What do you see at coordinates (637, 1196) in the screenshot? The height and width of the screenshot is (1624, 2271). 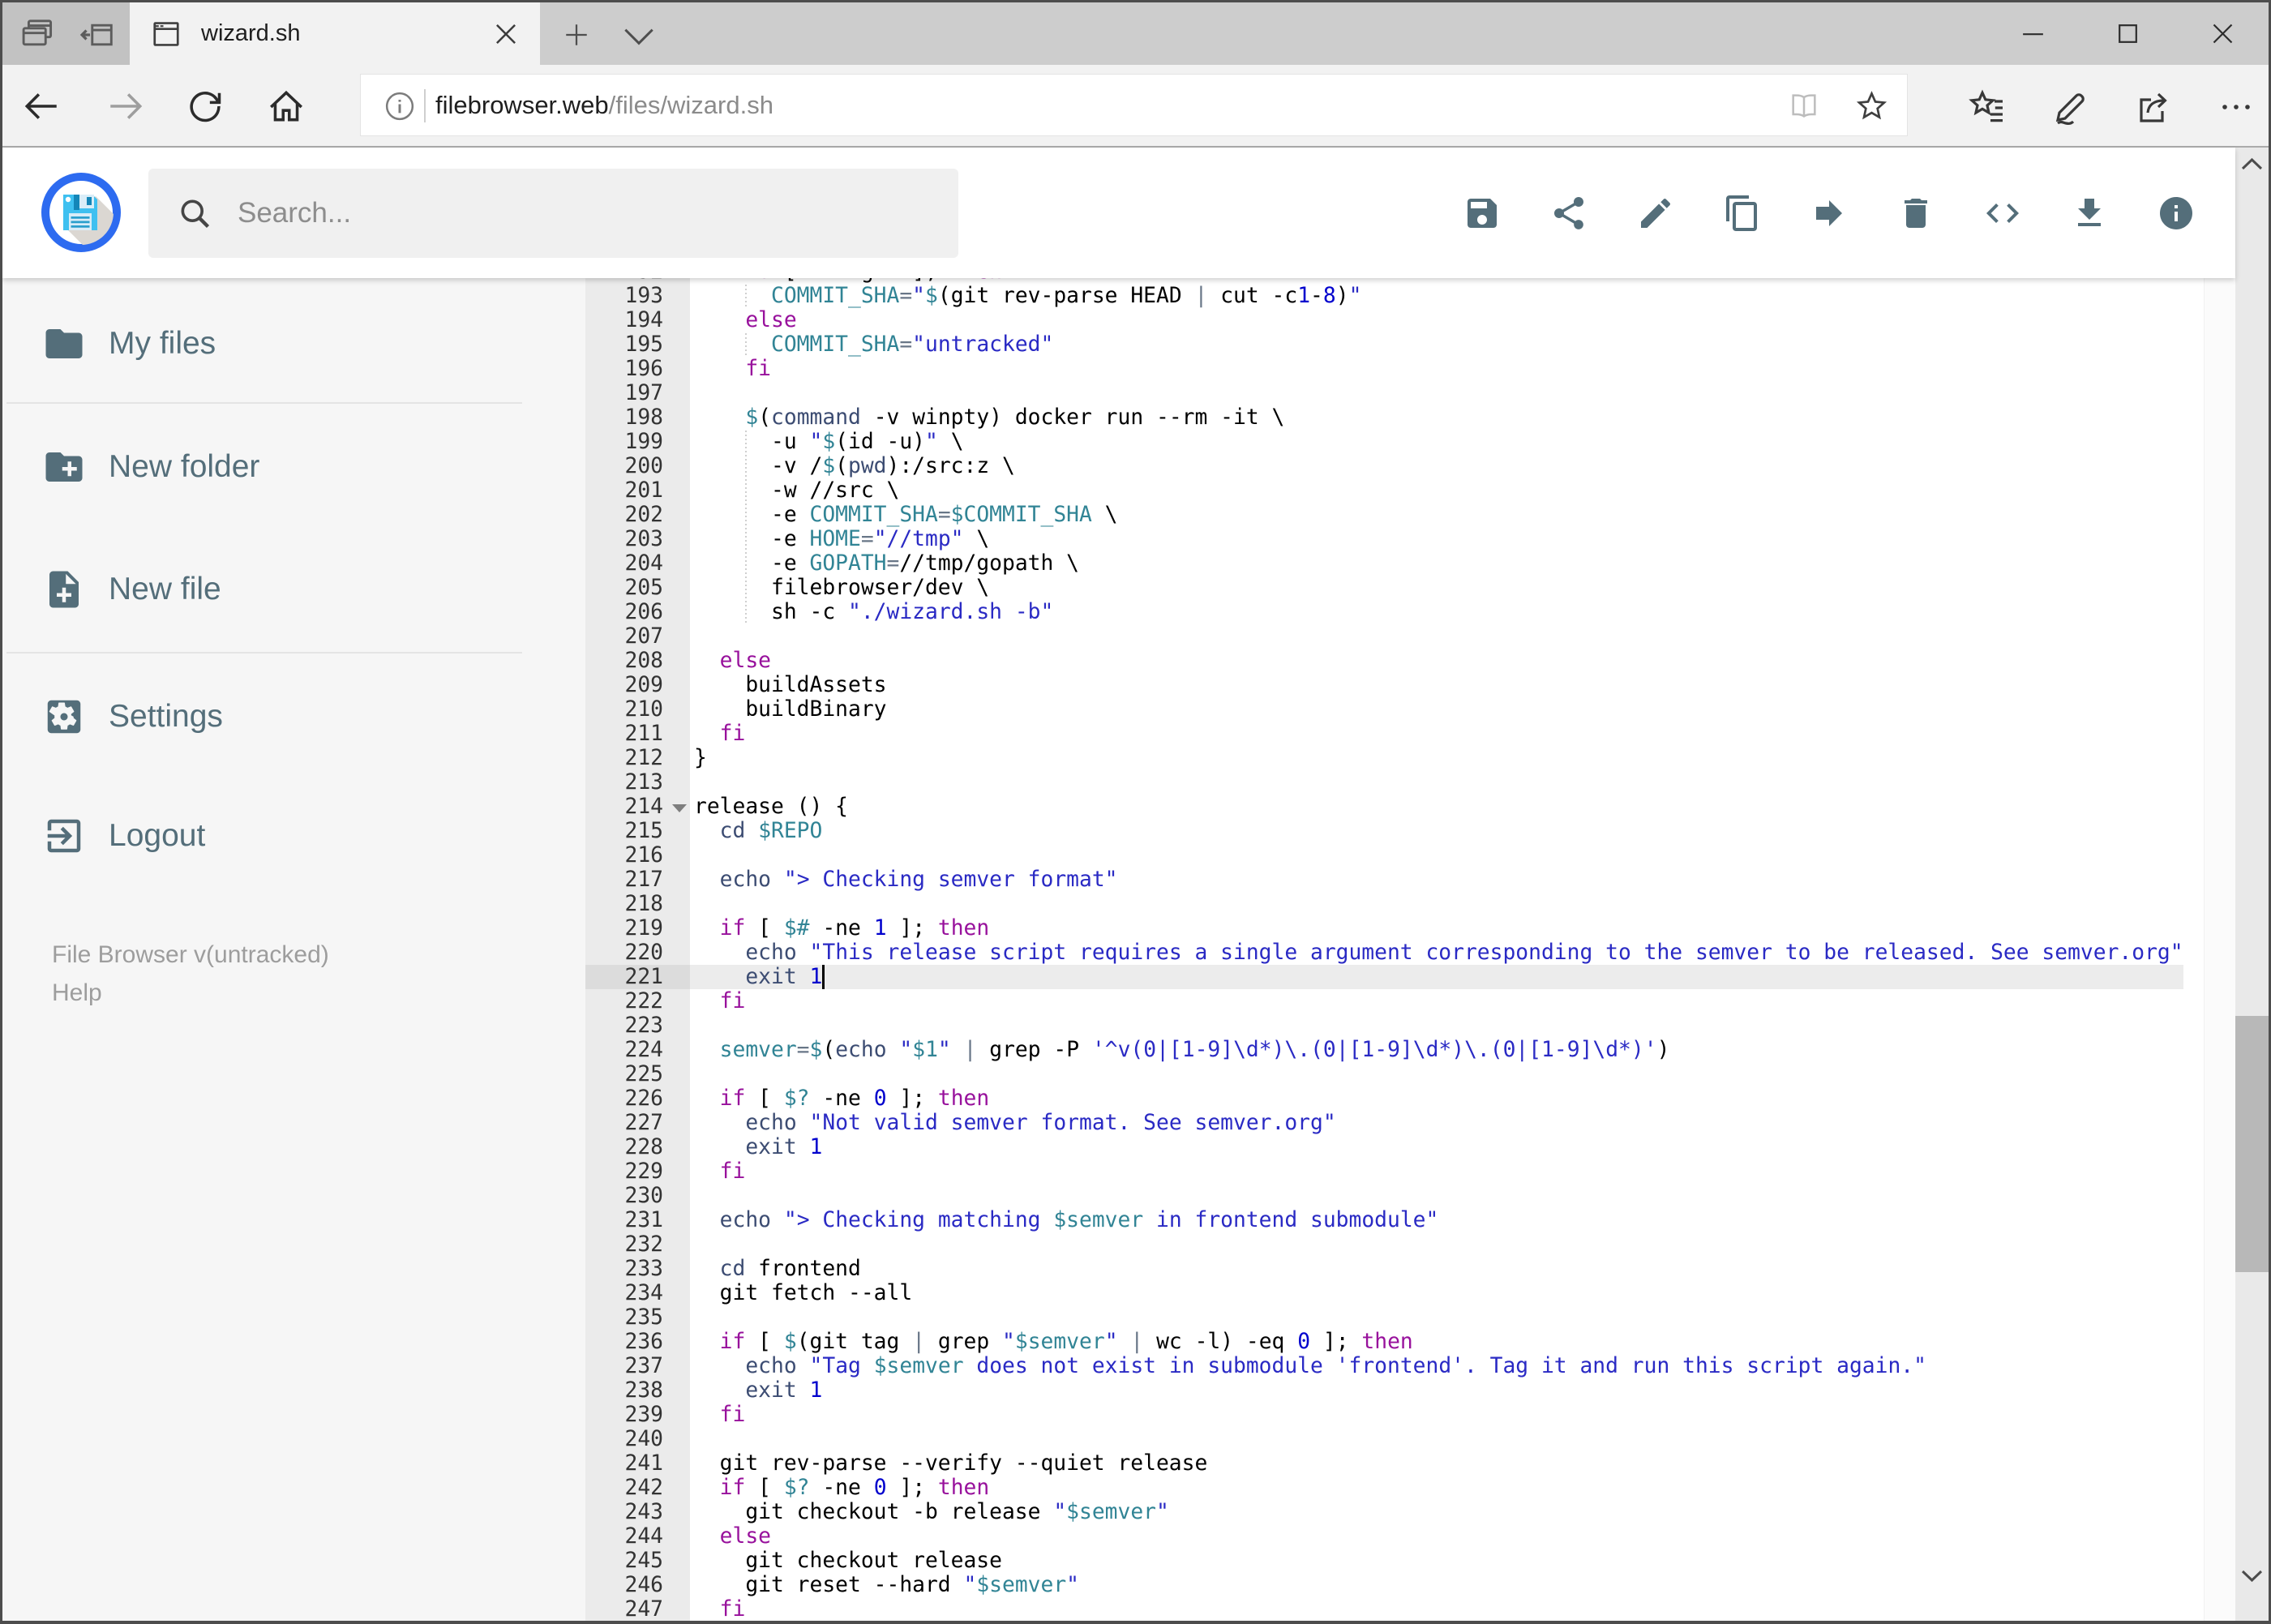 I see `gutter-line-number: 230` at bounding box center [637, 1196].